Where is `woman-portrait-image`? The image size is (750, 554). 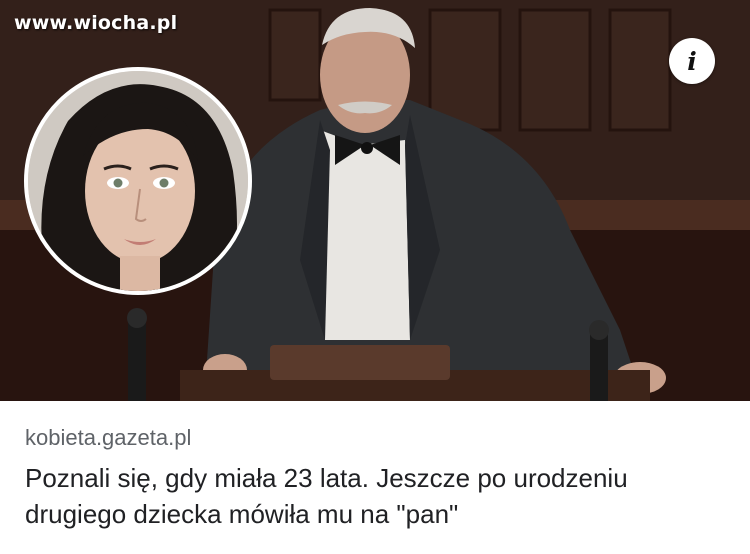 woman-portrait-image is located at coordinates (138, 181).